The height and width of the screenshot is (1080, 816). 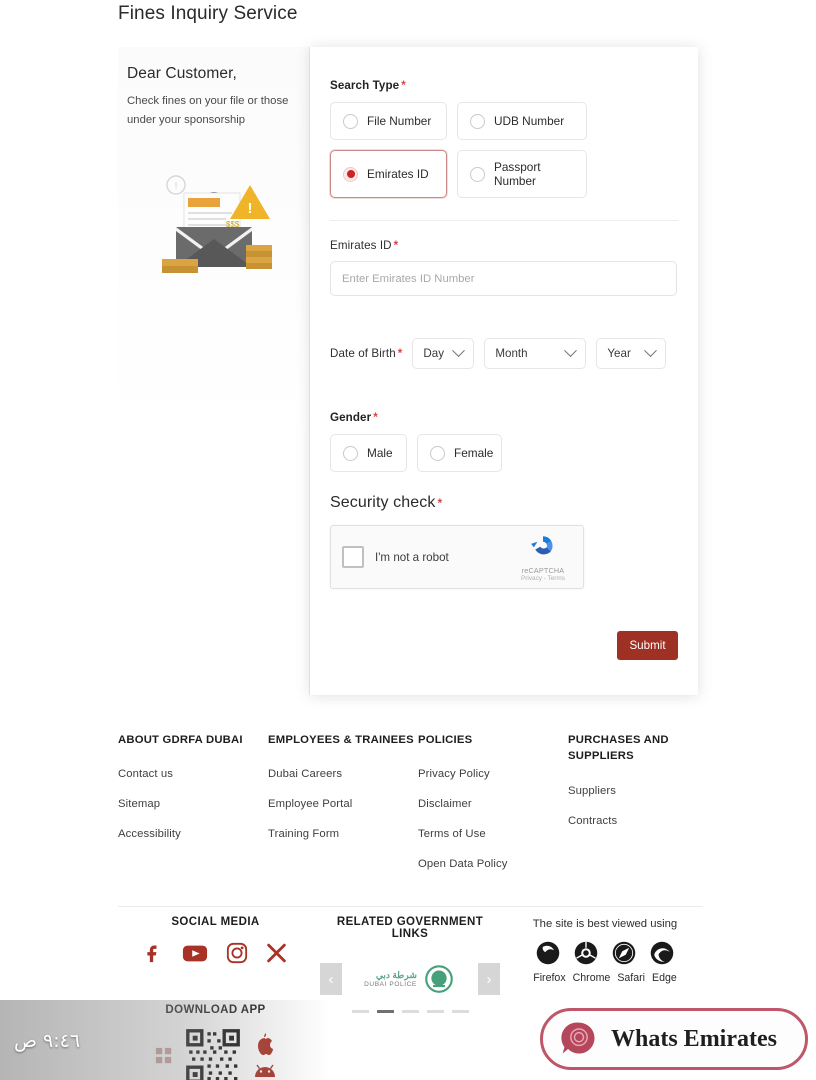 I want to click on browser-name-chrome: Chrome, so click(x=591, y=978).